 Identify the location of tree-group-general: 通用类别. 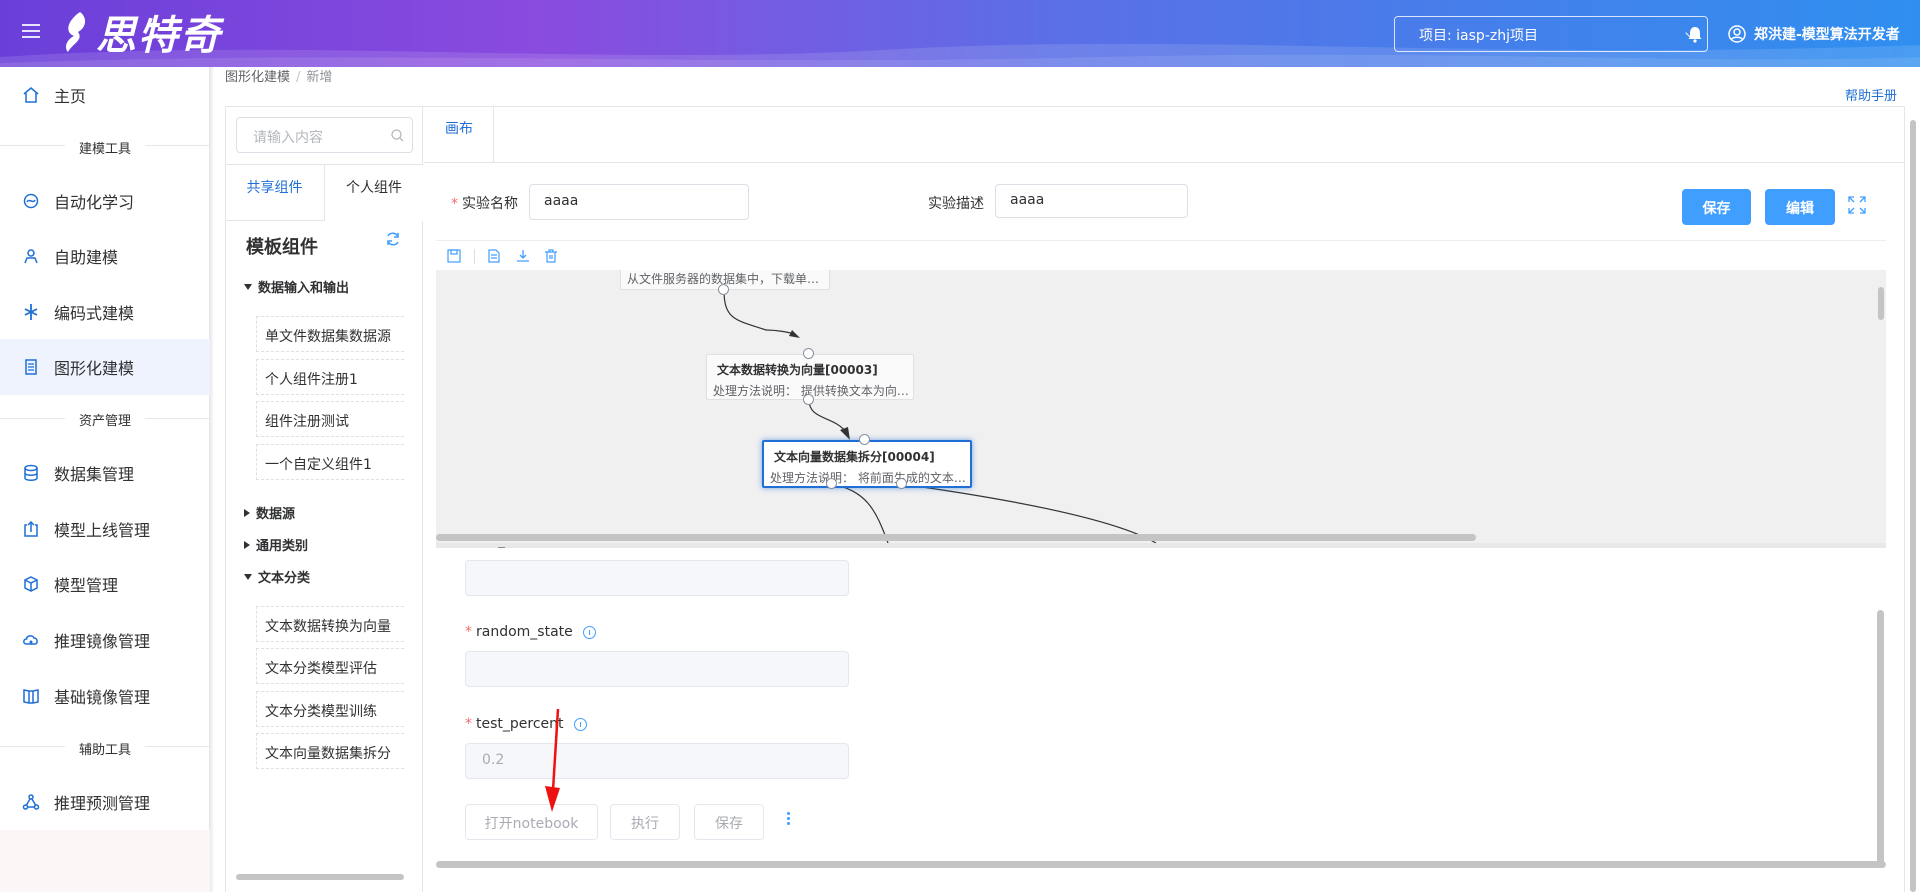
(276, 544).